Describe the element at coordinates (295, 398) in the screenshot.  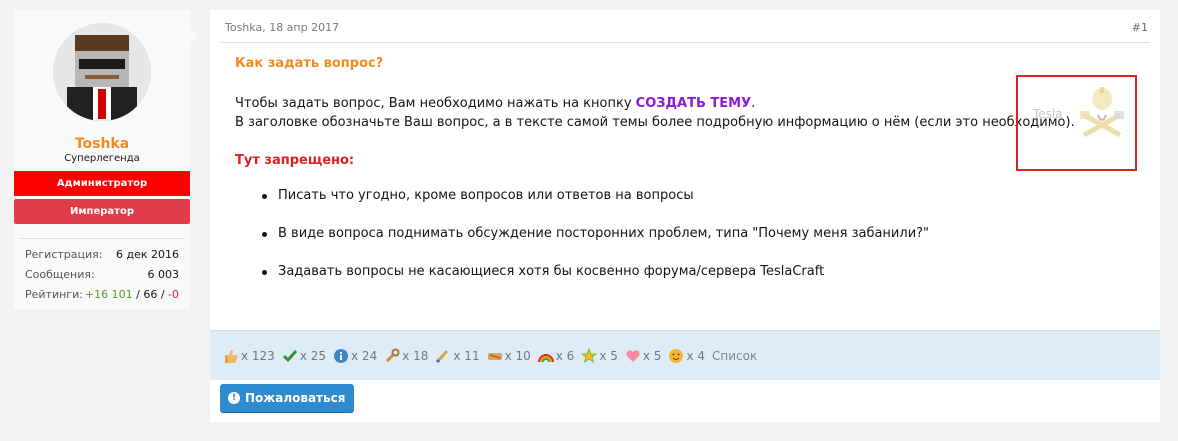
I see `report-button-label: Пожаловаться` at that location.